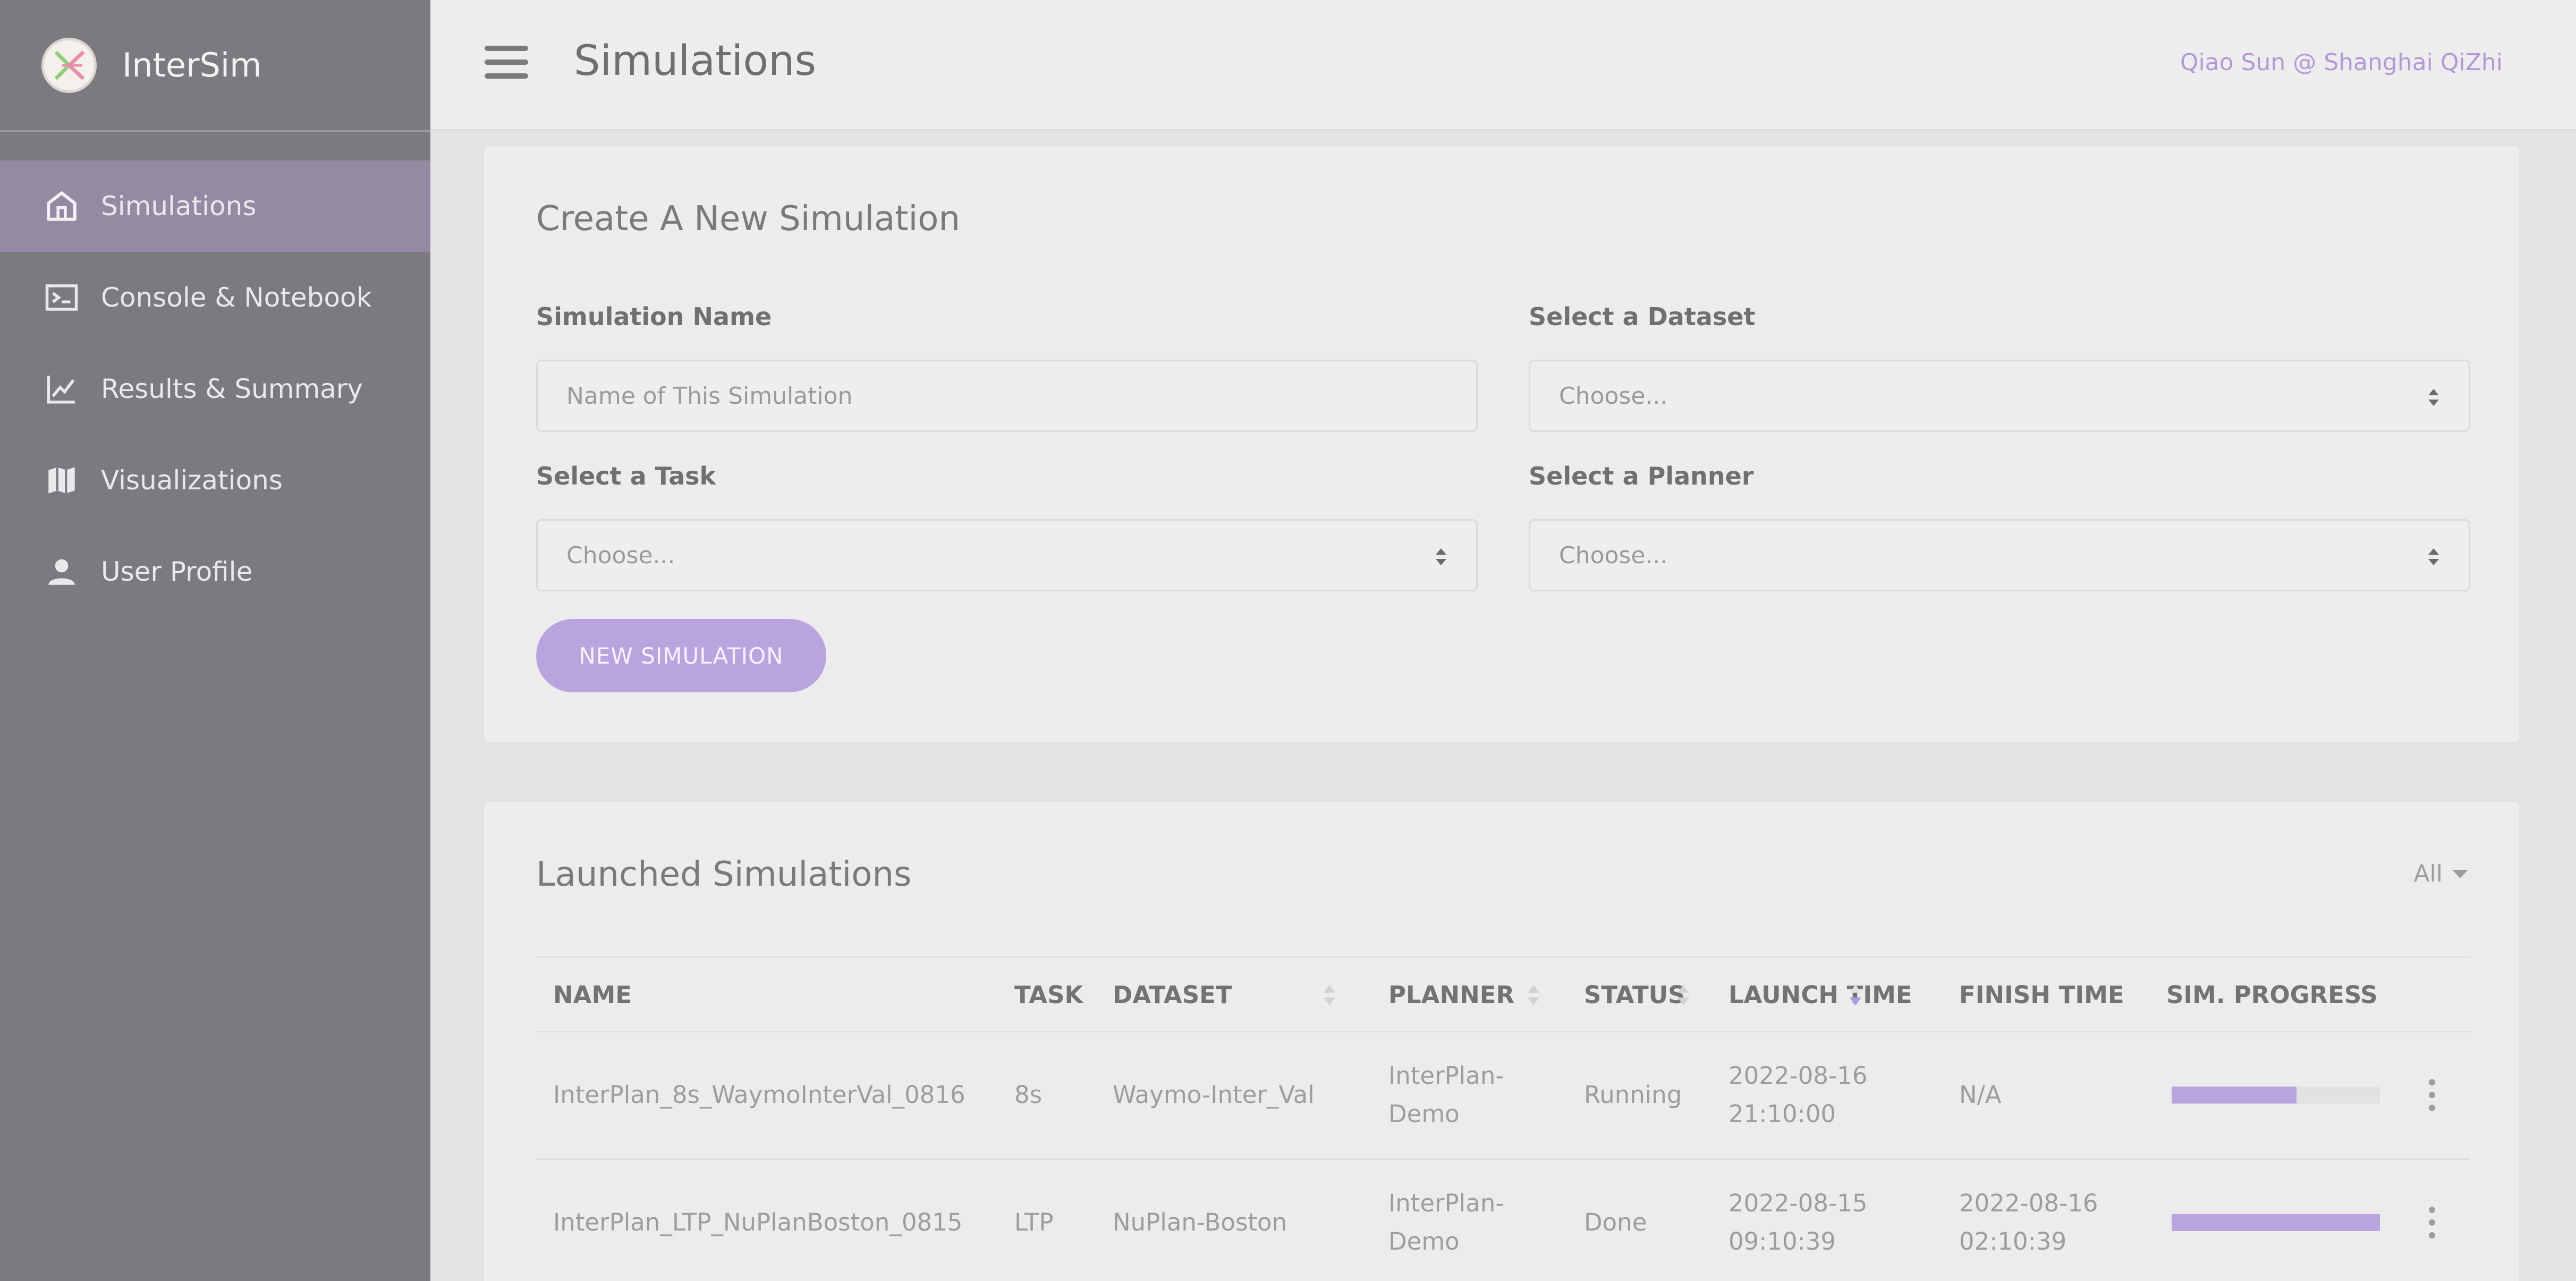 The image size is (2576, 1281). I want to click on sidebar-item-visualizations: Visualizations, so click(215, 480).